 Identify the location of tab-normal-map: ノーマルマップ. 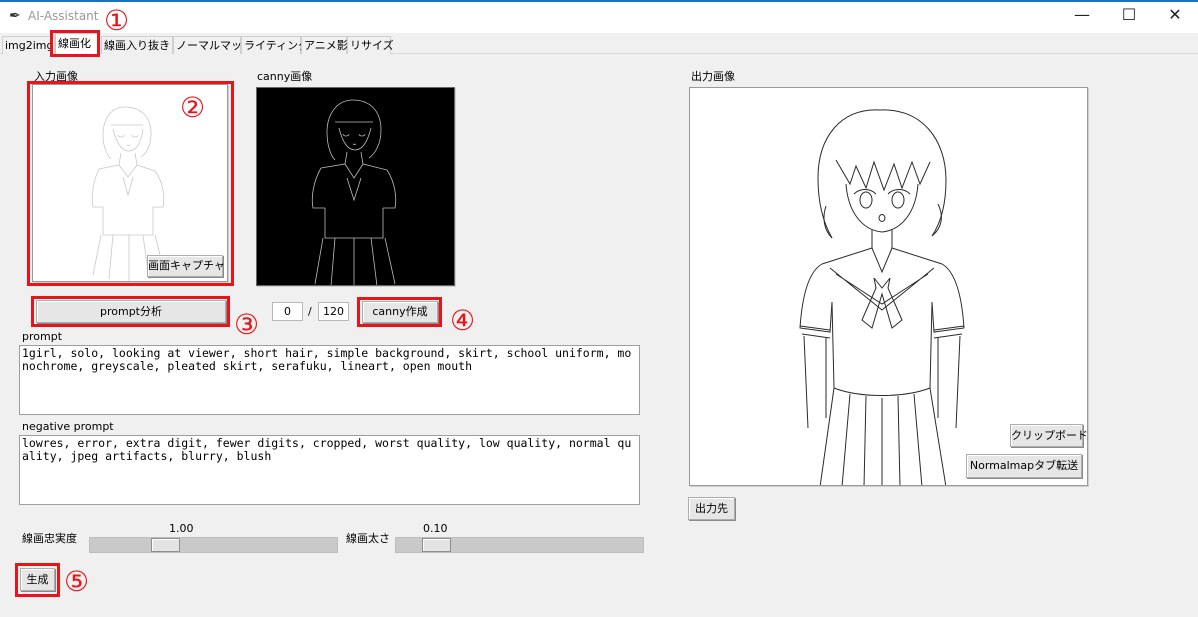
(213, 45).